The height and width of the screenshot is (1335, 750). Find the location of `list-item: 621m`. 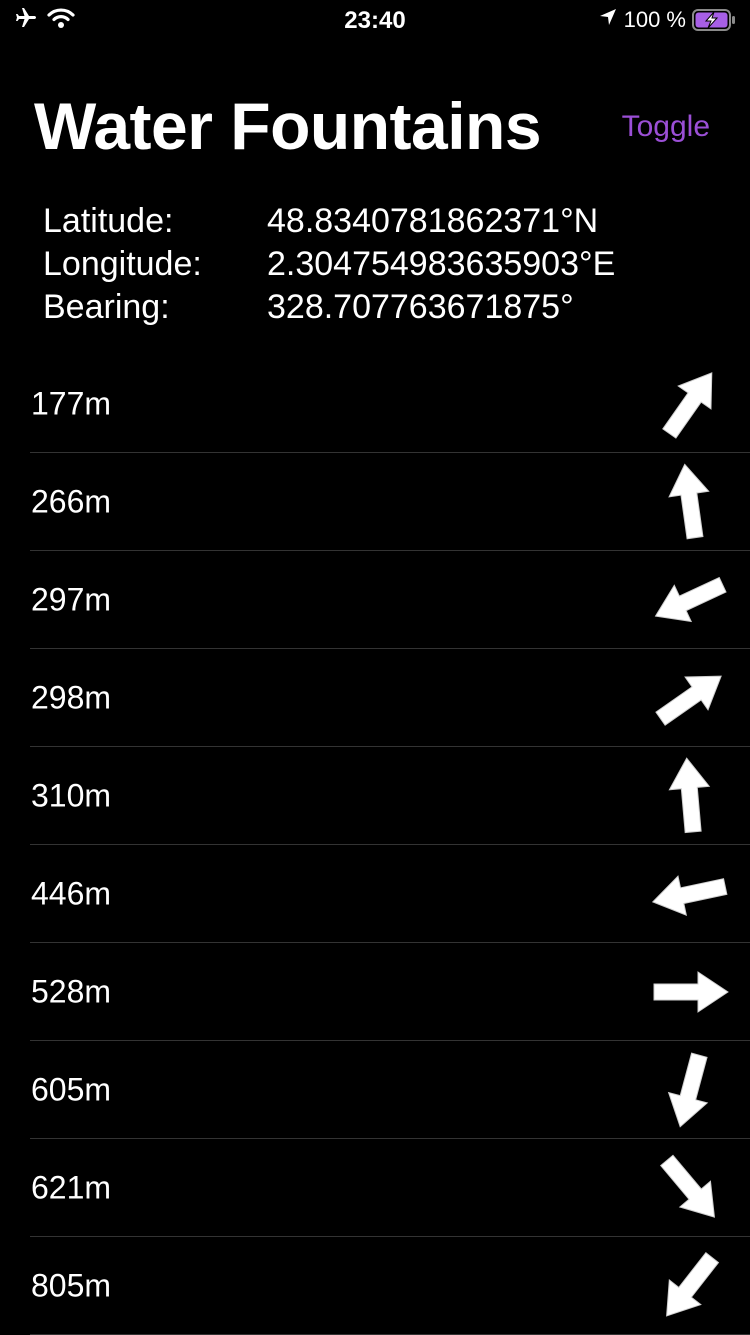

list-item: 621m is located at coordinates (375, 1188).